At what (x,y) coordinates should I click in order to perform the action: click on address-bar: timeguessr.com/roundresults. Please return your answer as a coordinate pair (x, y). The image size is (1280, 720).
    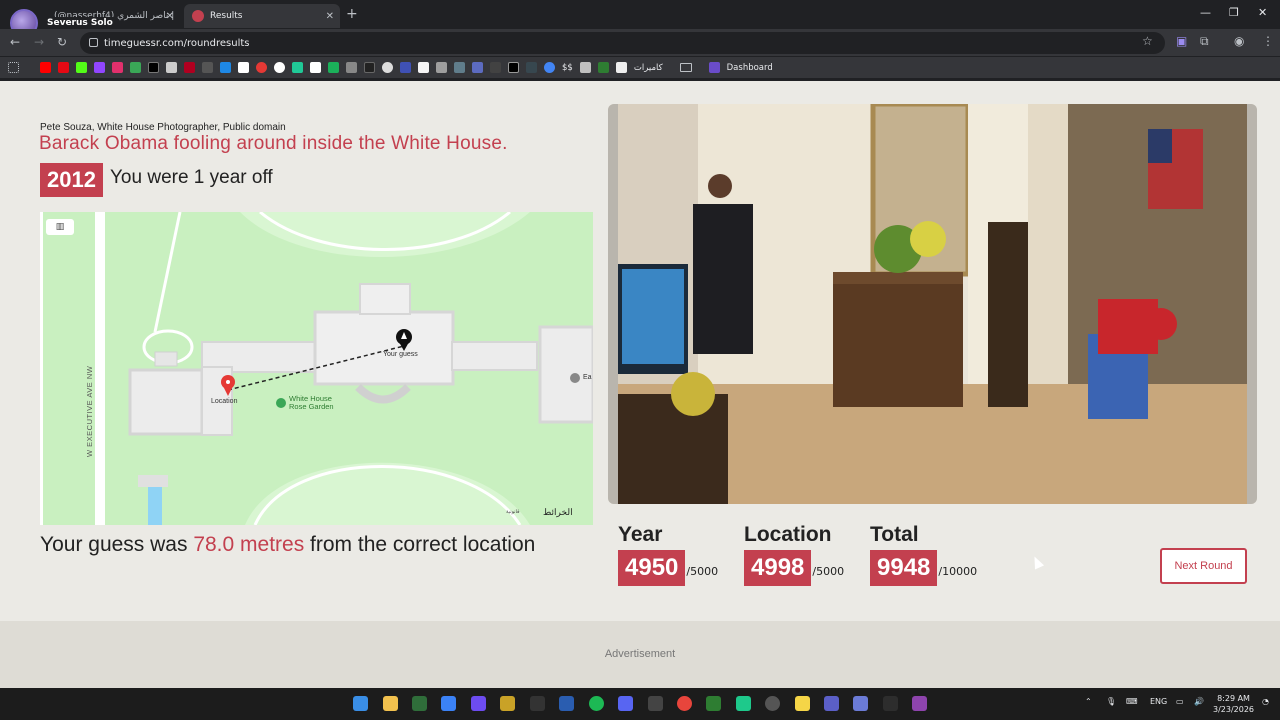
    Looking at the image, I should click on (622, 43).